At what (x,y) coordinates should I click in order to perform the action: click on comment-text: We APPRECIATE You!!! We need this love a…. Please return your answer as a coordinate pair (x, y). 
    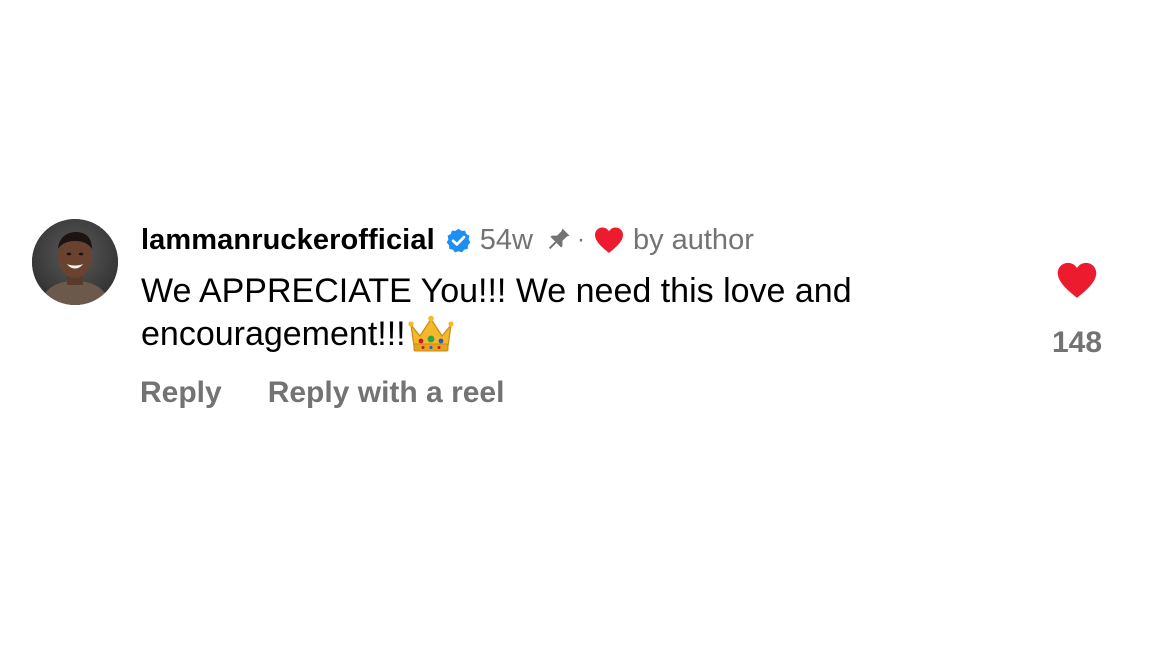
    Looking at the image, I should click on (496, 312).